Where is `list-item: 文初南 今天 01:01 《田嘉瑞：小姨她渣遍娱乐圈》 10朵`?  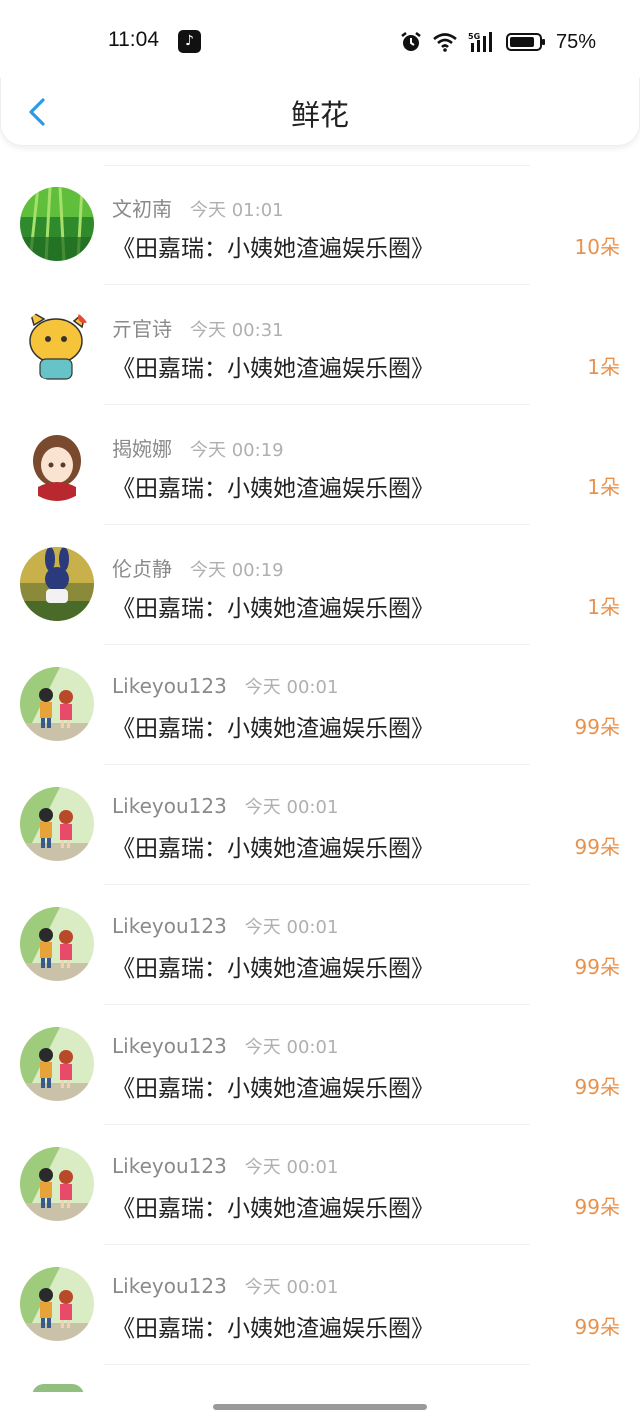 list-item: 文初南 今天 01:01 《田嘉瑞：小姨她渣遍娱乐圈》 10朵 is located at coordinates (320, 225).